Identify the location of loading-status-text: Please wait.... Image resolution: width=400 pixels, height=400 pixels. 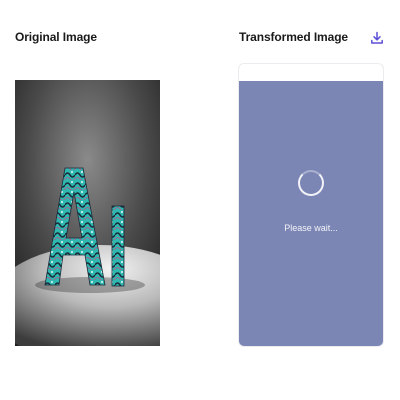
(311, 228).